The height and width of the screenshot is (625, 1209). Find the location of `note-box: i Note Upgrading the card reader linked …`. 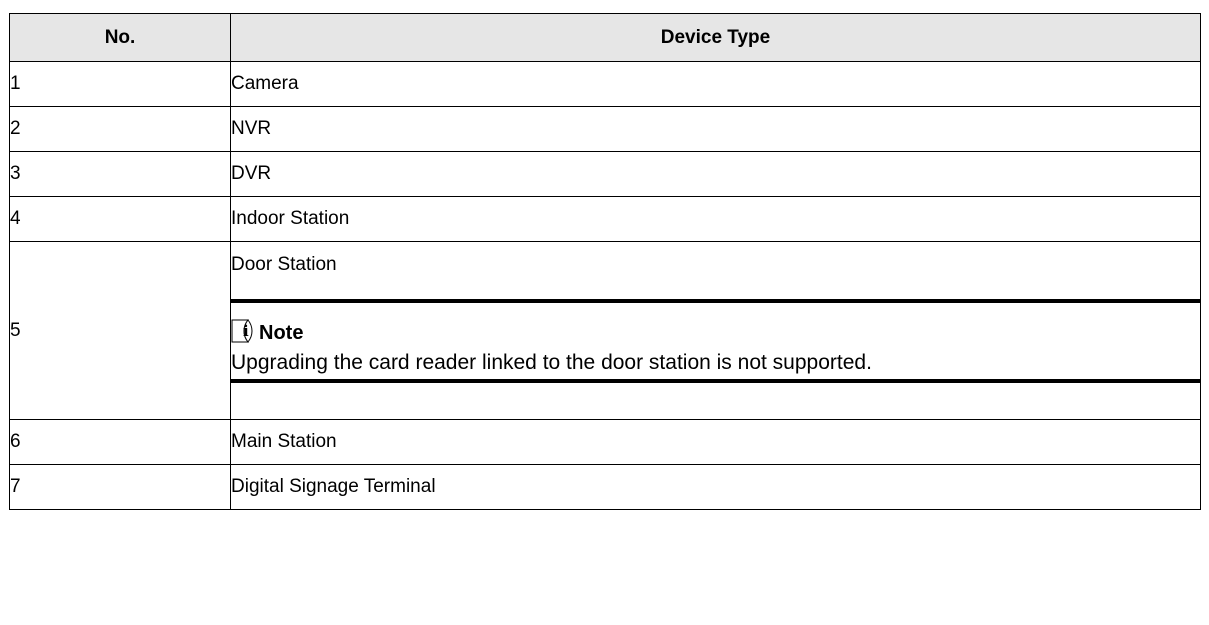

note-box: i Note Upgrading the card reader linked … is located at coordinates (715, 341).